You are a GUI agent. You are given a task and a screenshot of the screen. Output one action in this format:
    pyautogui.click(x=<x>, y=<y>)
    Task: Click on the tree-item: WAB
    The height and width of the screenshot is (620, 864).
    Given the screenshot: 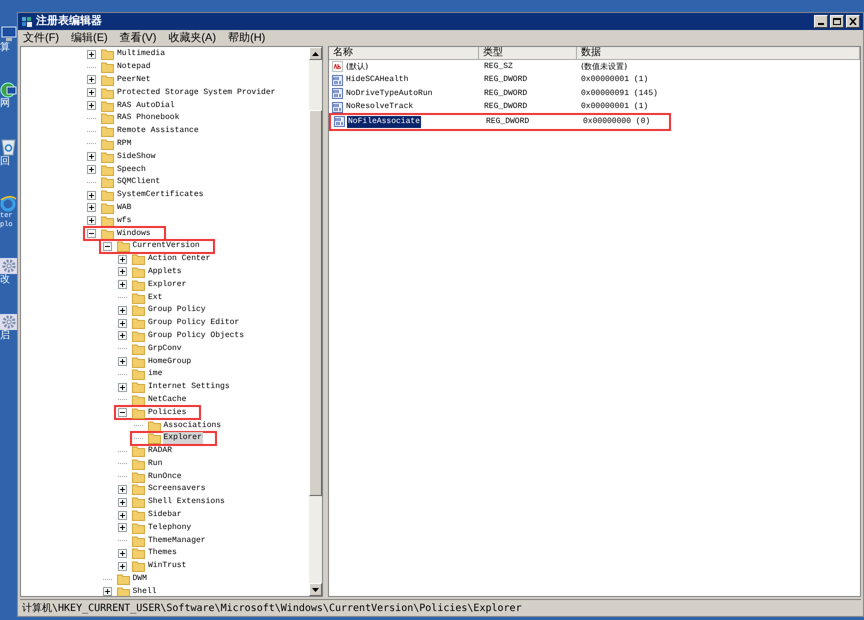 What is the action you would take?
    pyautogui.click(x=124, y=208)
    